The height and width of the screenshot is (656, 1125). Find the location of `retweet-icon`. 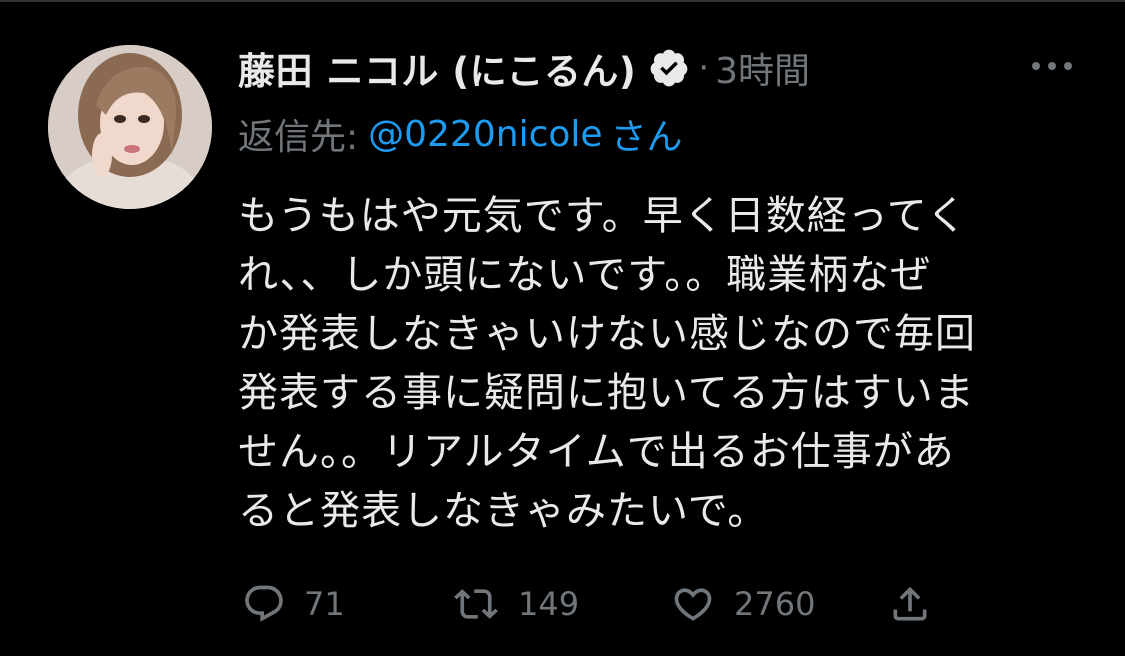

retweet-icon is located at coordinates (476, 604).